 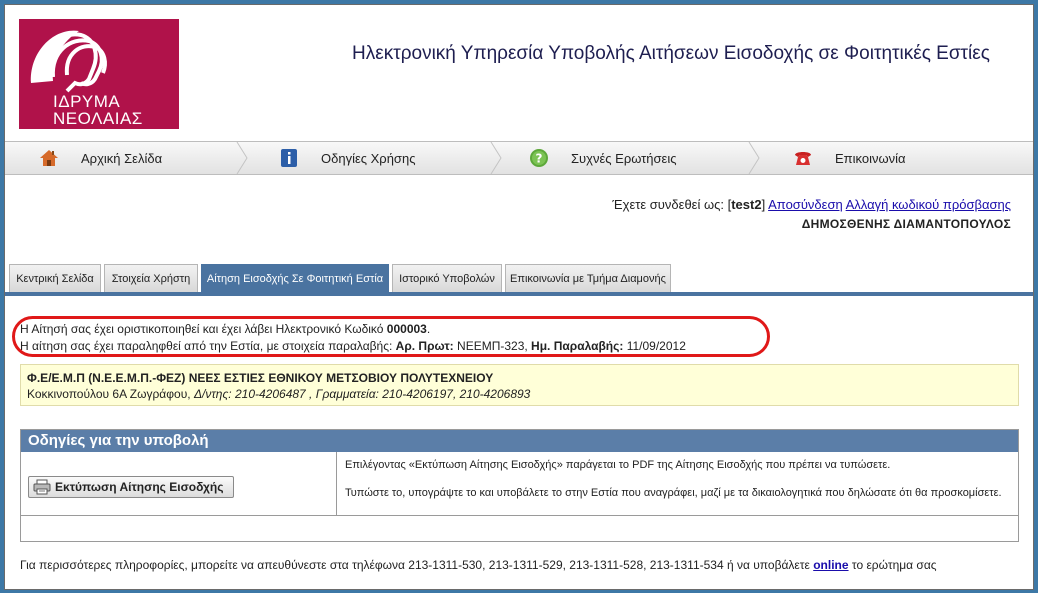 I want to click on nav-item-faq: ? Συχνές Ερωτήσεις, so click(x=625, y=158).